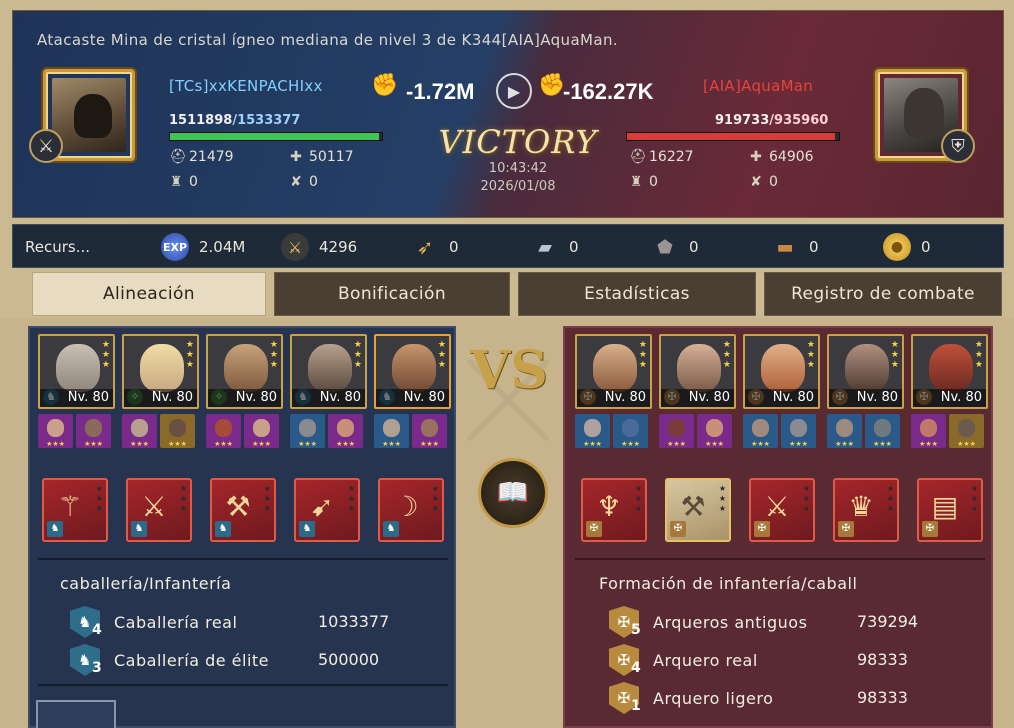 Image resolution: width=1014 pixels, height=728 pixels. I want to click on attacker-equip-4: ➹ ★ ★ ★ ♞, so click(327, 510).